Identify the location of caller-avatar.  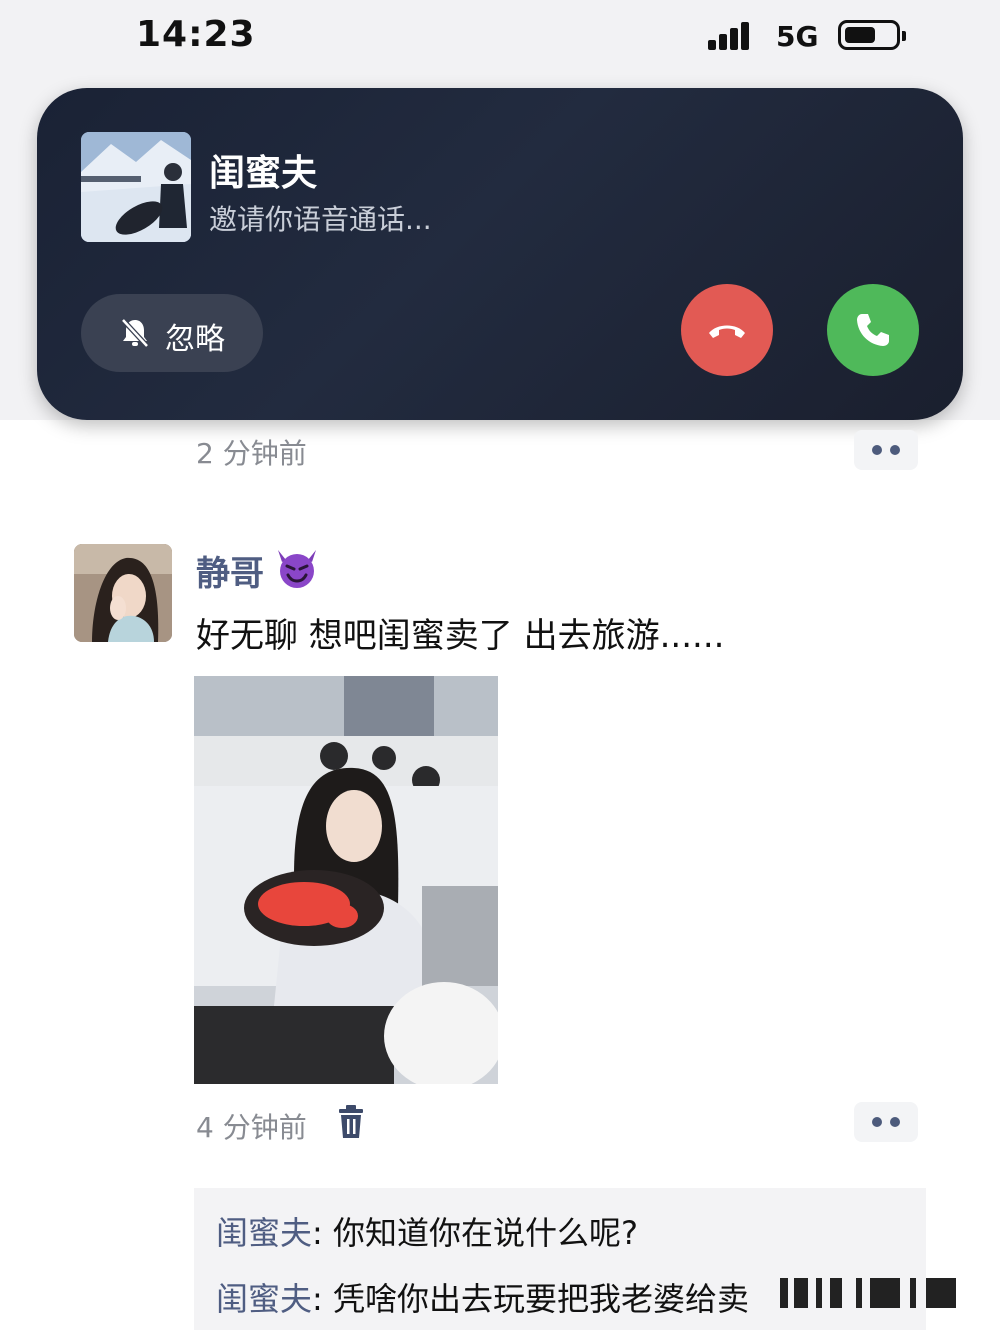
(136, 187).